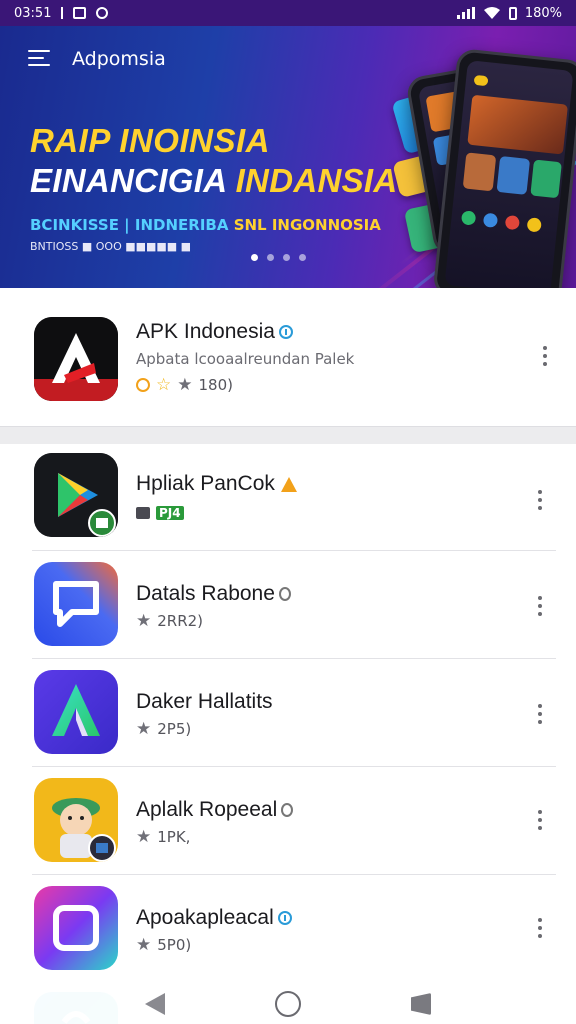  I want to click on featured-app-rating: ☆ ★ 180), so click(184, 385).